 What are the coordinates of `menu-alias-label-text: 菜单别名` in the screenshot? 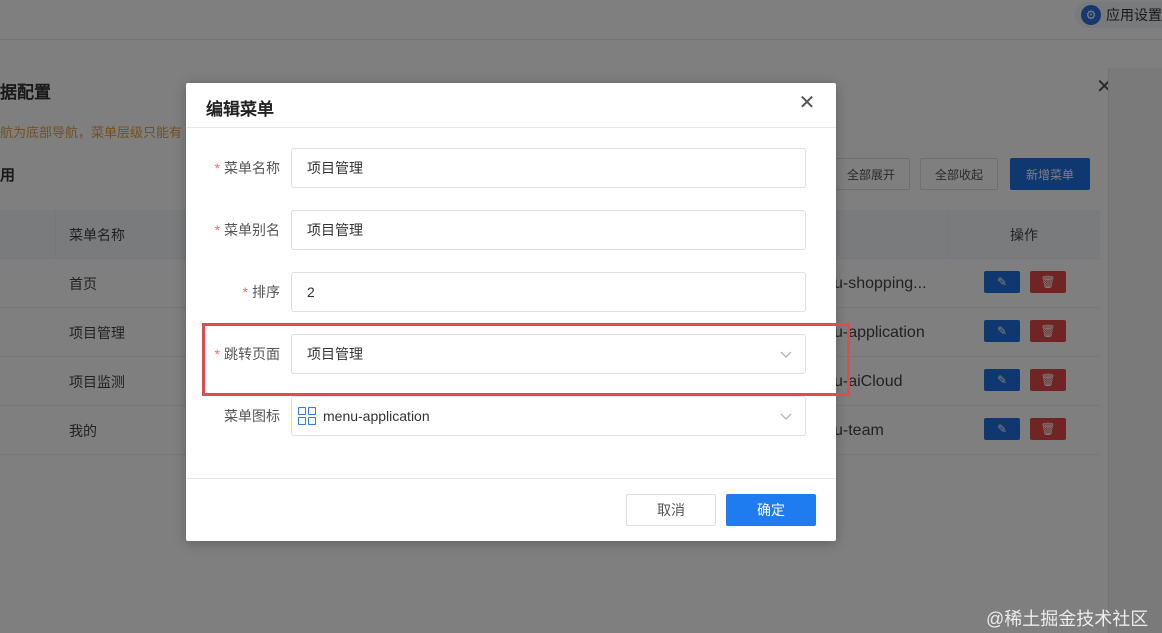 It's located at (252, 230).